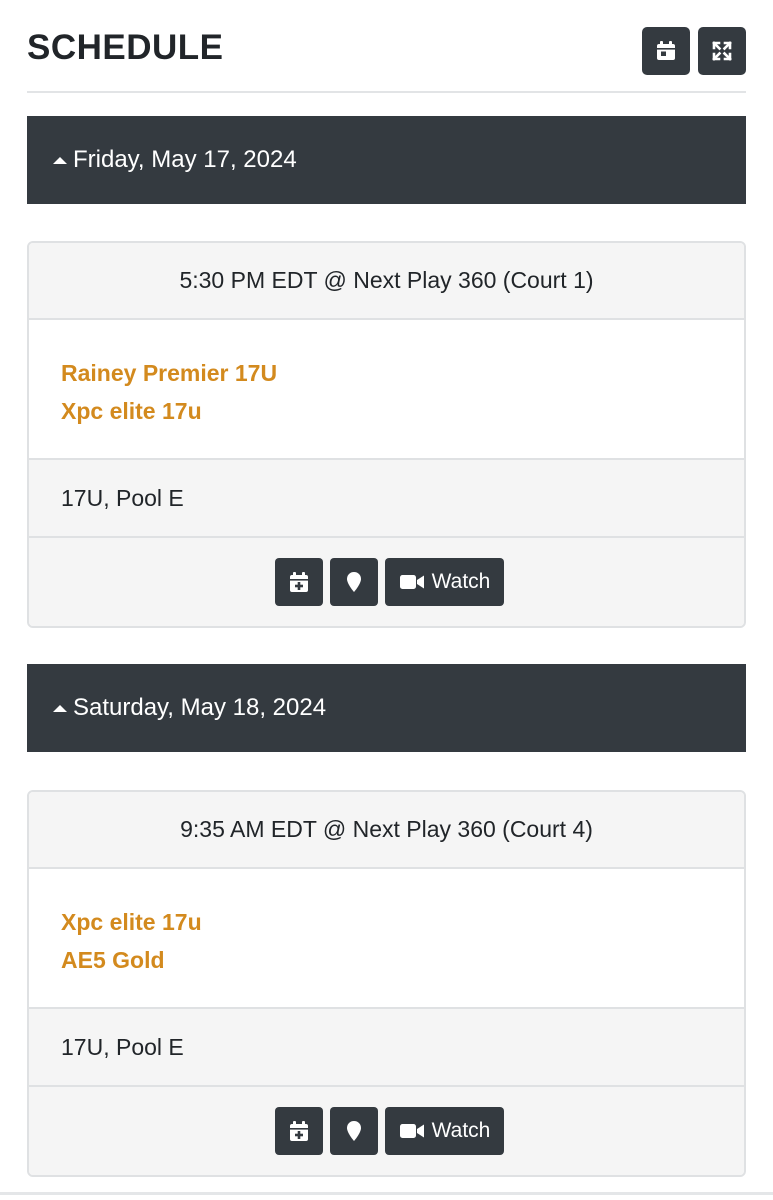 This screenshot has height=1200, width=773. Describe the element at coordinates (125, 47) in the screenshot. I see `page-title: SCHEDULE` at that location.